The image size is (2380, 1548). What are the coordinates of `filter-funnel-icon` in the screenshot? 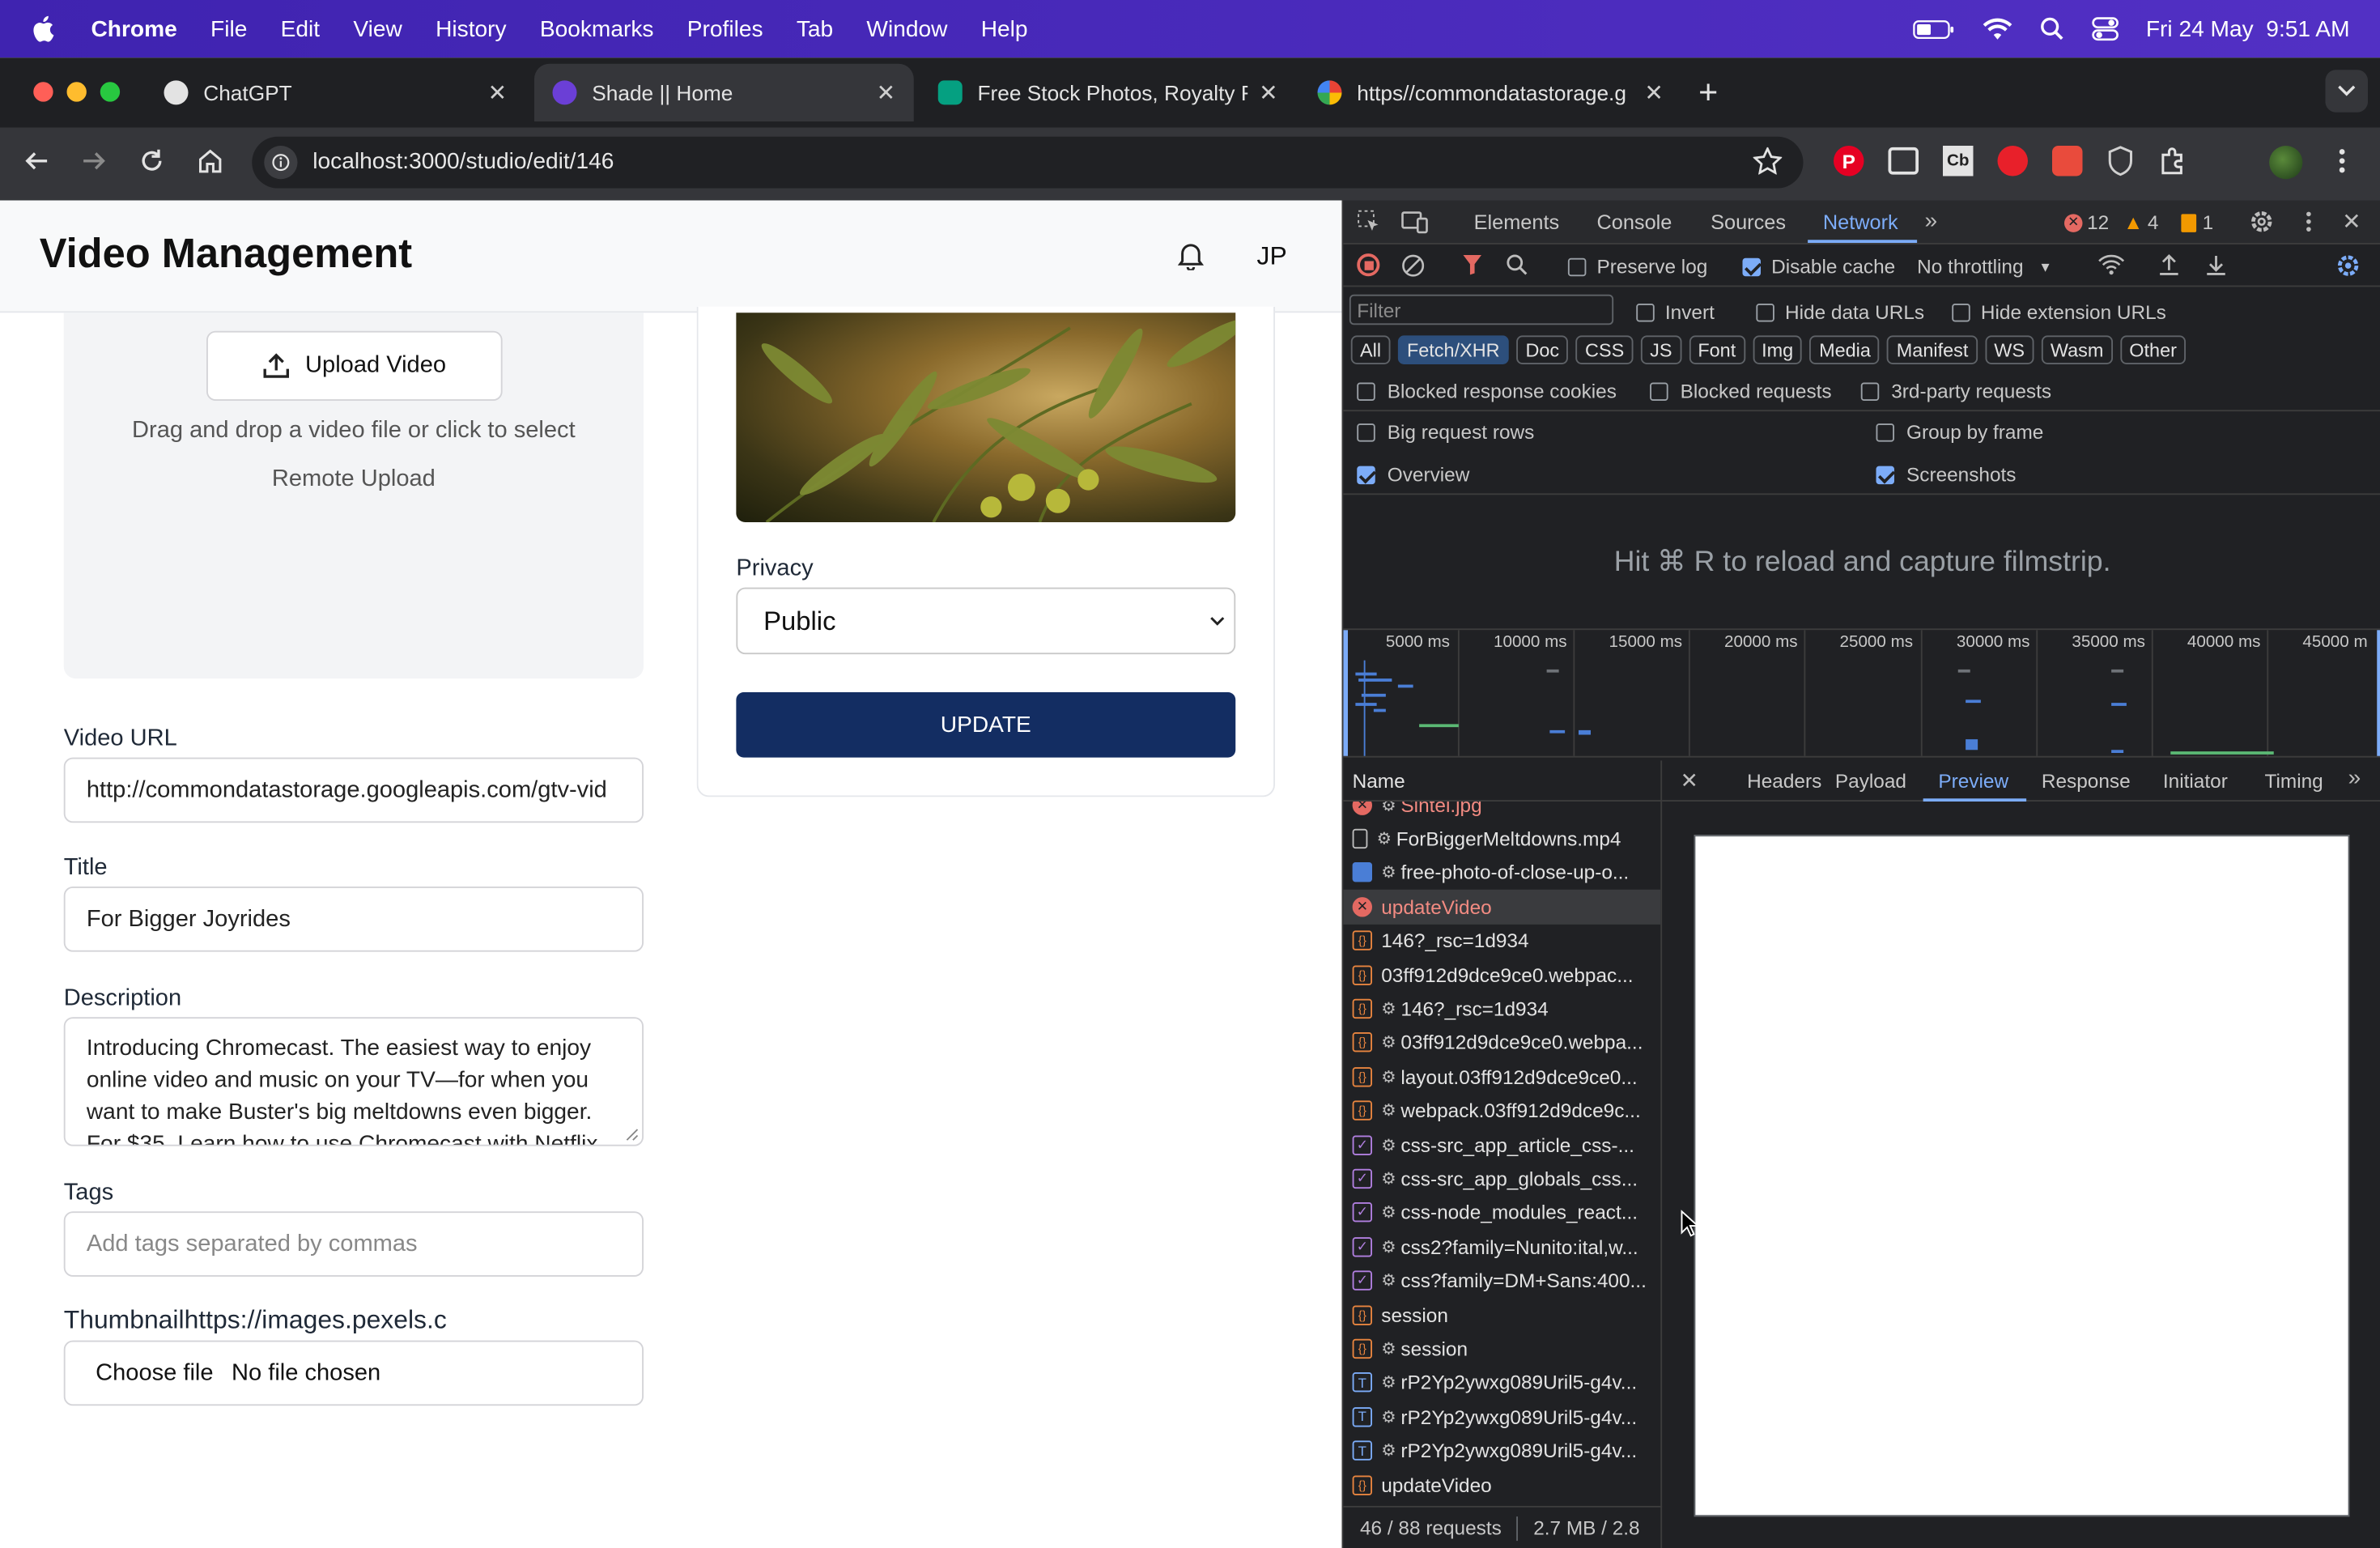 It's located at (1472, 264).